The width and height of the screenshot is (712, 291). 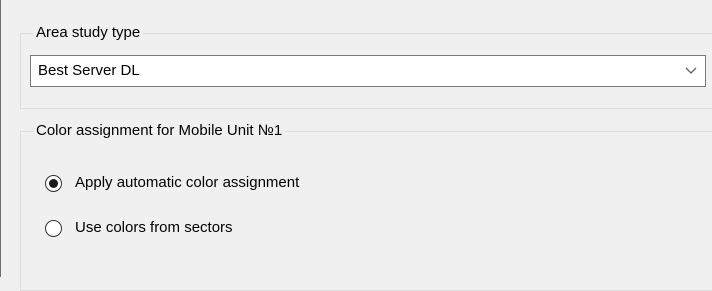 I want to click on apply-automatic-color-label: Apply automatic color assignment, so click(x=187, y=183).